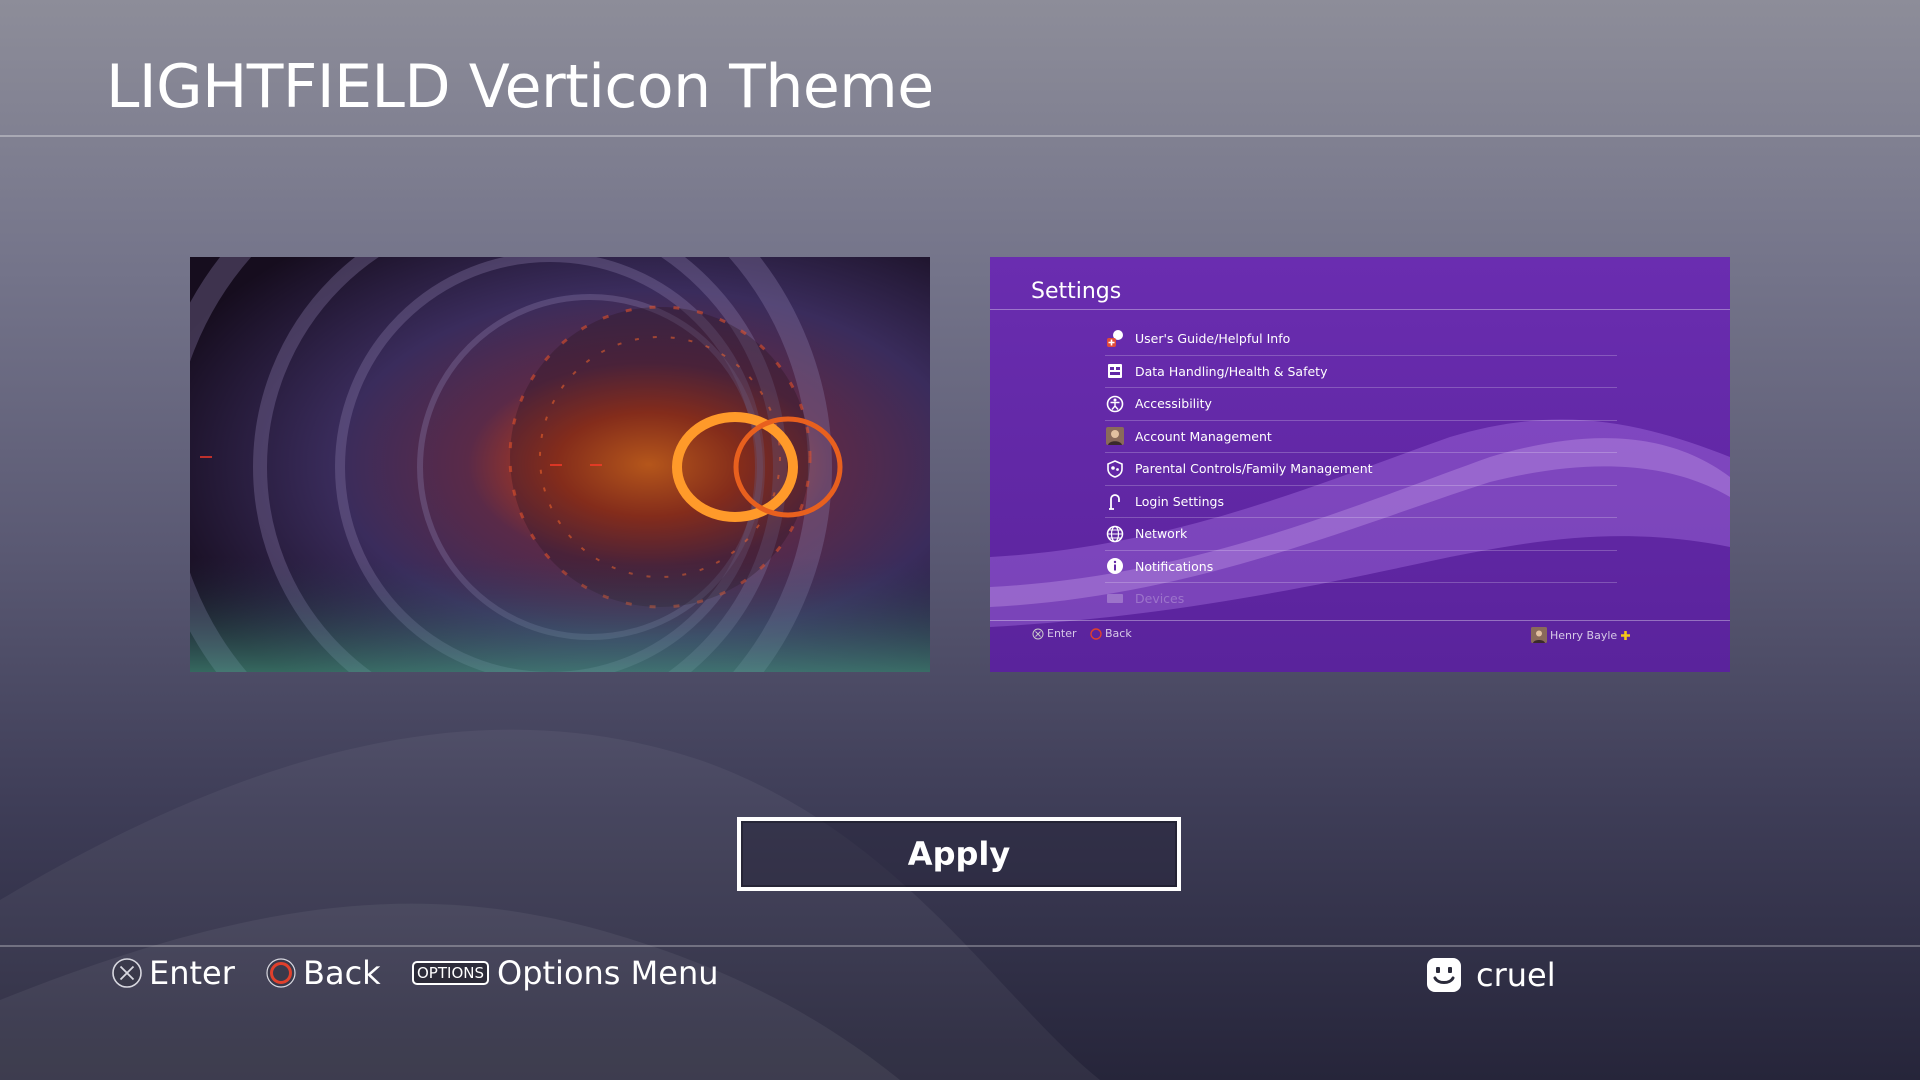 The width and height of the screenshot is (1920, 1080). What do you see at coordinates (1115, 534) in the screenshot?
I see `globe-icon` at bounding box center [1115, 534].